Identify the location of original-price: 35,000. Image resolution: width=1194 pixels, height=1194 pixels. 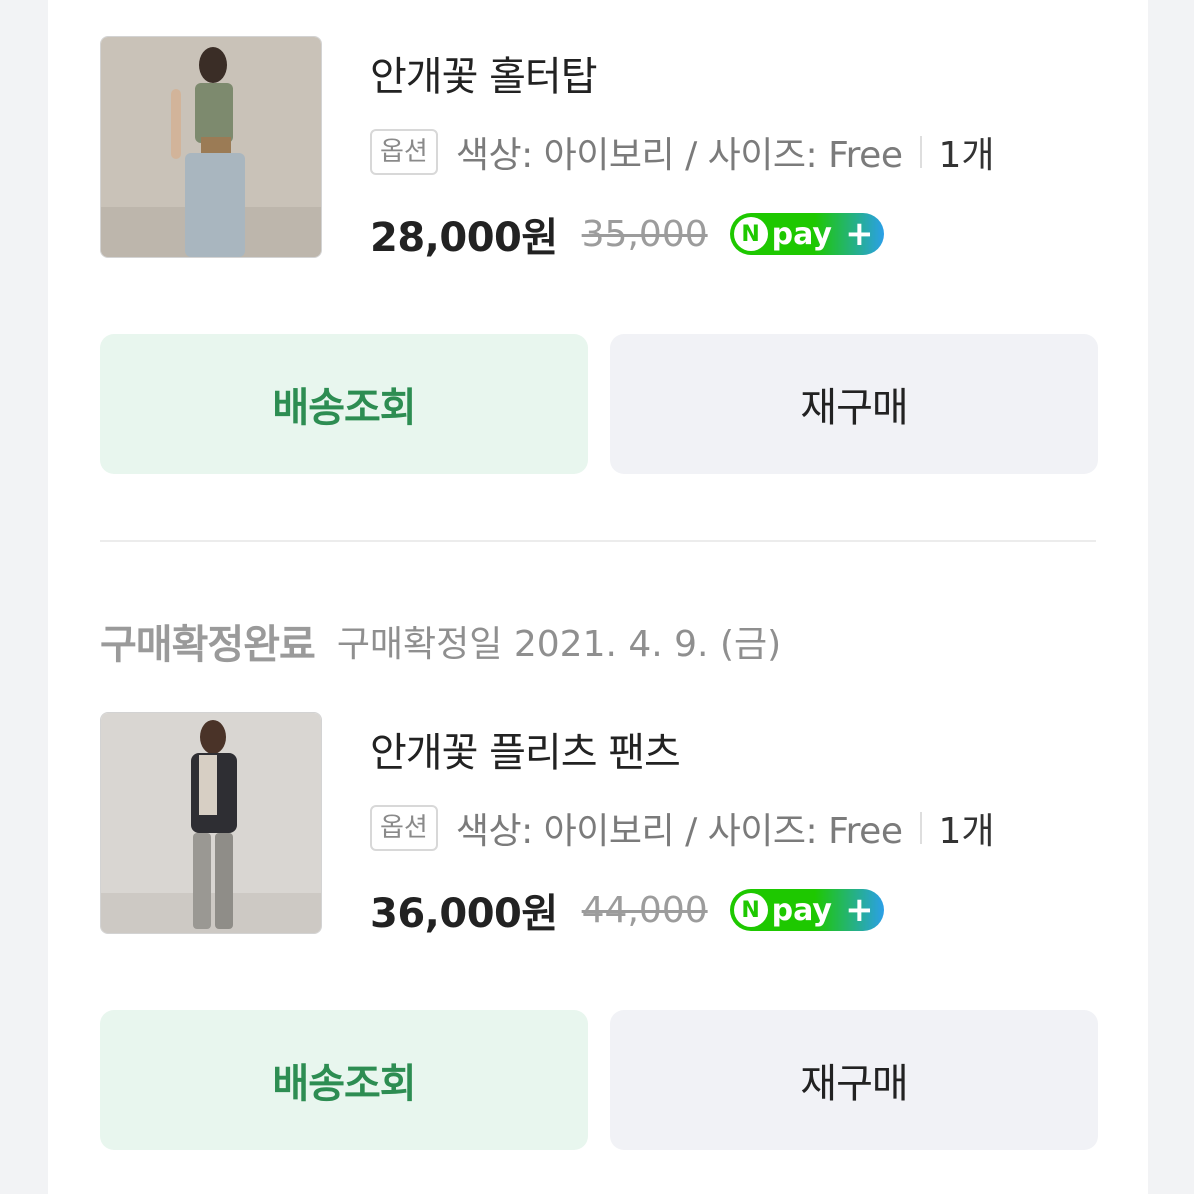
(644, 234).